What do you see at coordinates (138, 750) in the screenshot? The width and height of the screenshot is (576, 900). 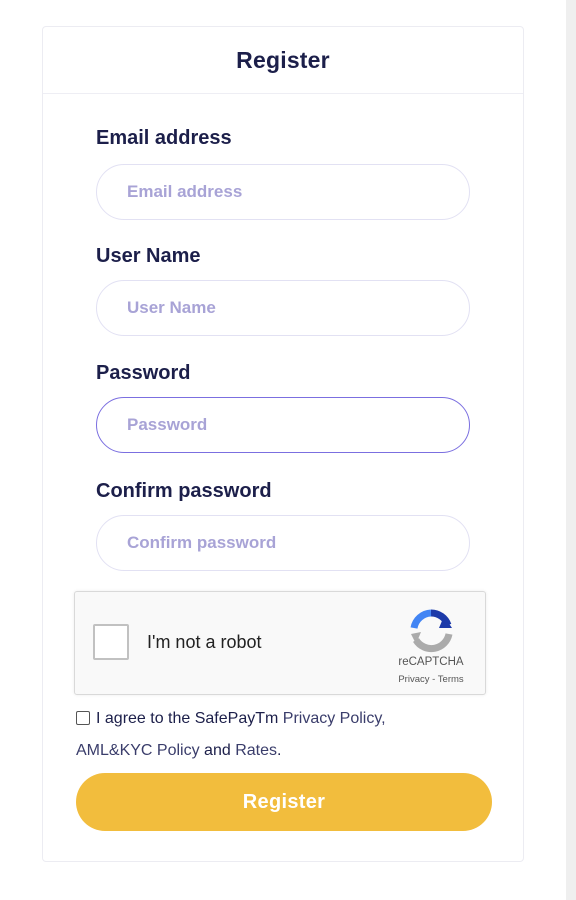 I see `aml-kyc-policy-link: AML&KYC Policy` at bounding box center [138, 750].